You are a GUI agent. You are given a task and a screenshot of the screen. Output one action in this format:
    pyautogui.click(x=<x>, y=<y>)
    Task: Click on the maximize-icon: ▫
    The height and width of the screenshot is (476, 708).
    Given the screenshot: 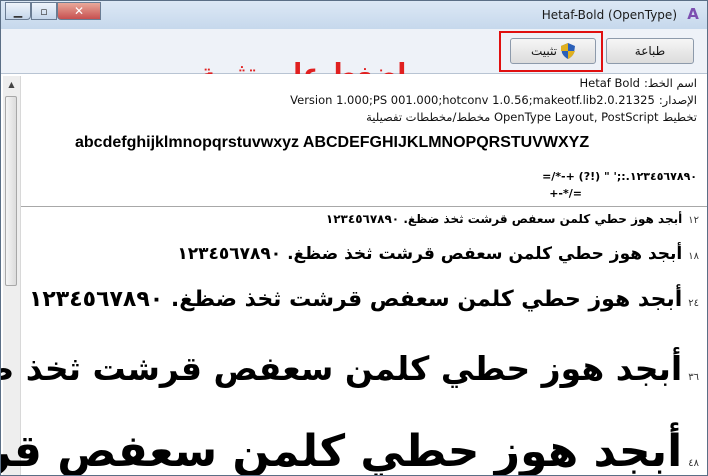 What is the action you would take?
    pyautogui.click(x=44, y=11)
    